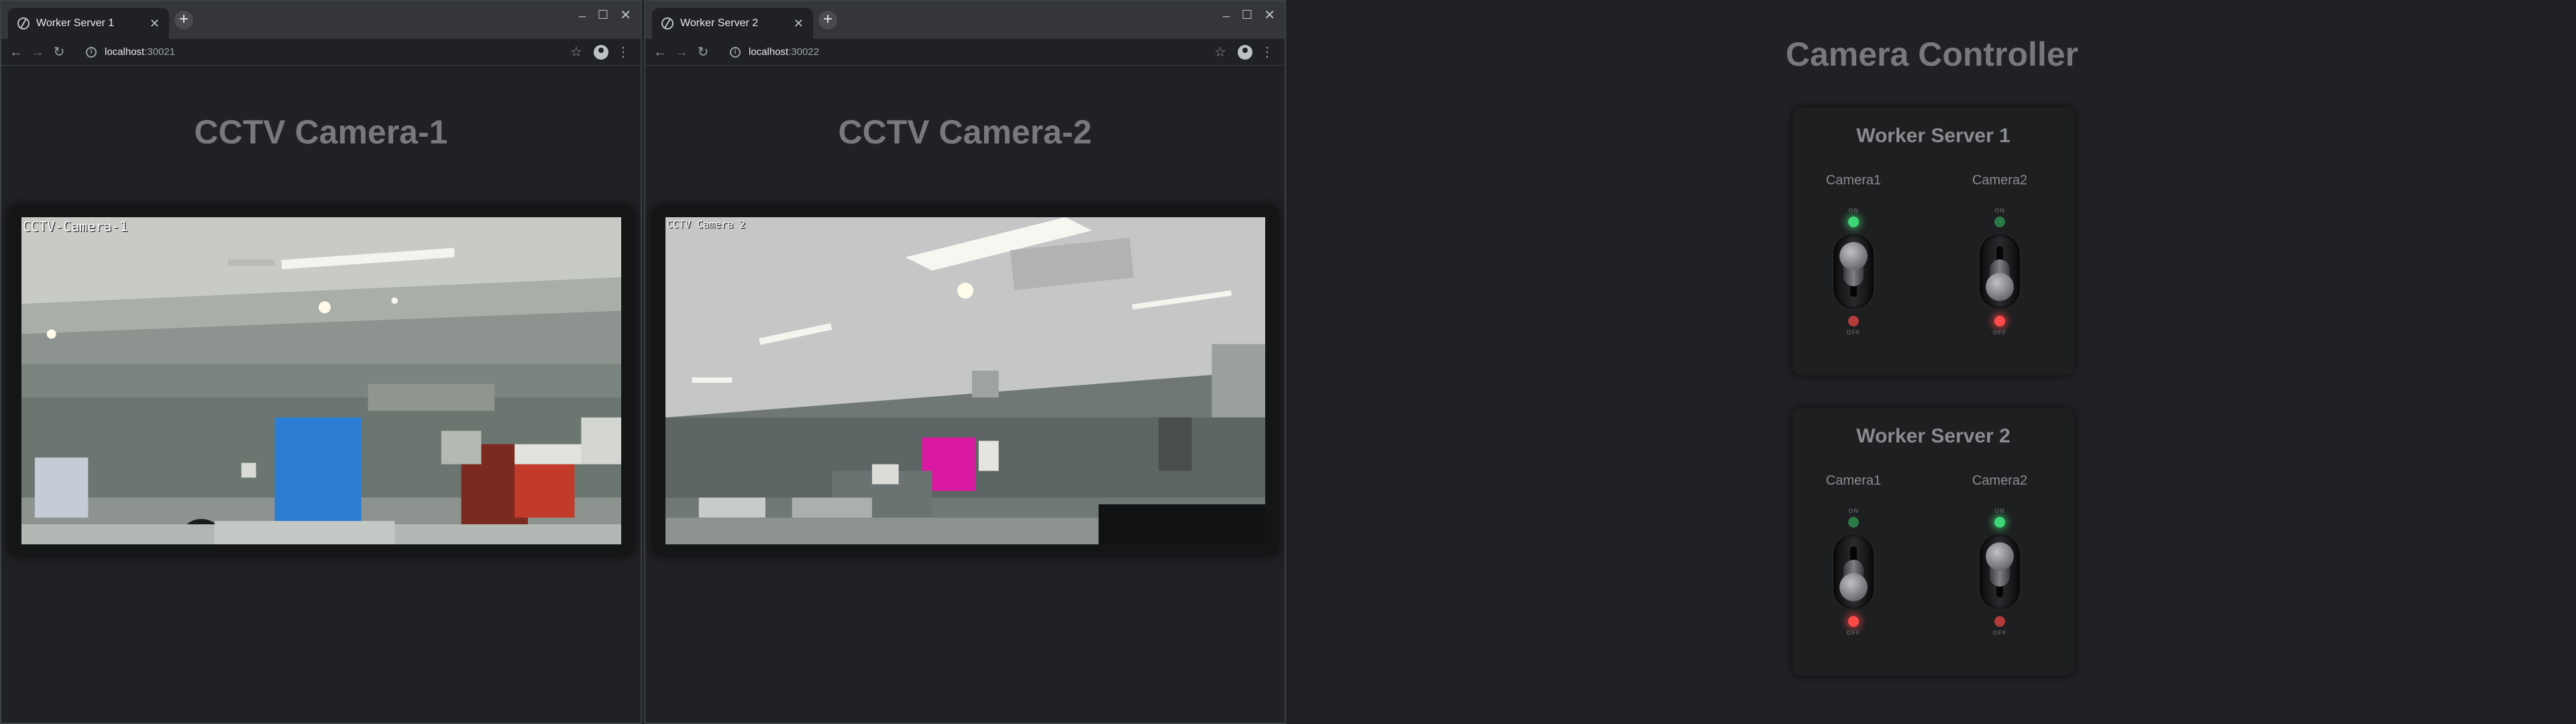 Image resolution: width=2576 pixels, height=724 pixels. Describe the element at coordinates (1933, 136) in the screenshot. I see `server-name: Worker Server 1` at that location.